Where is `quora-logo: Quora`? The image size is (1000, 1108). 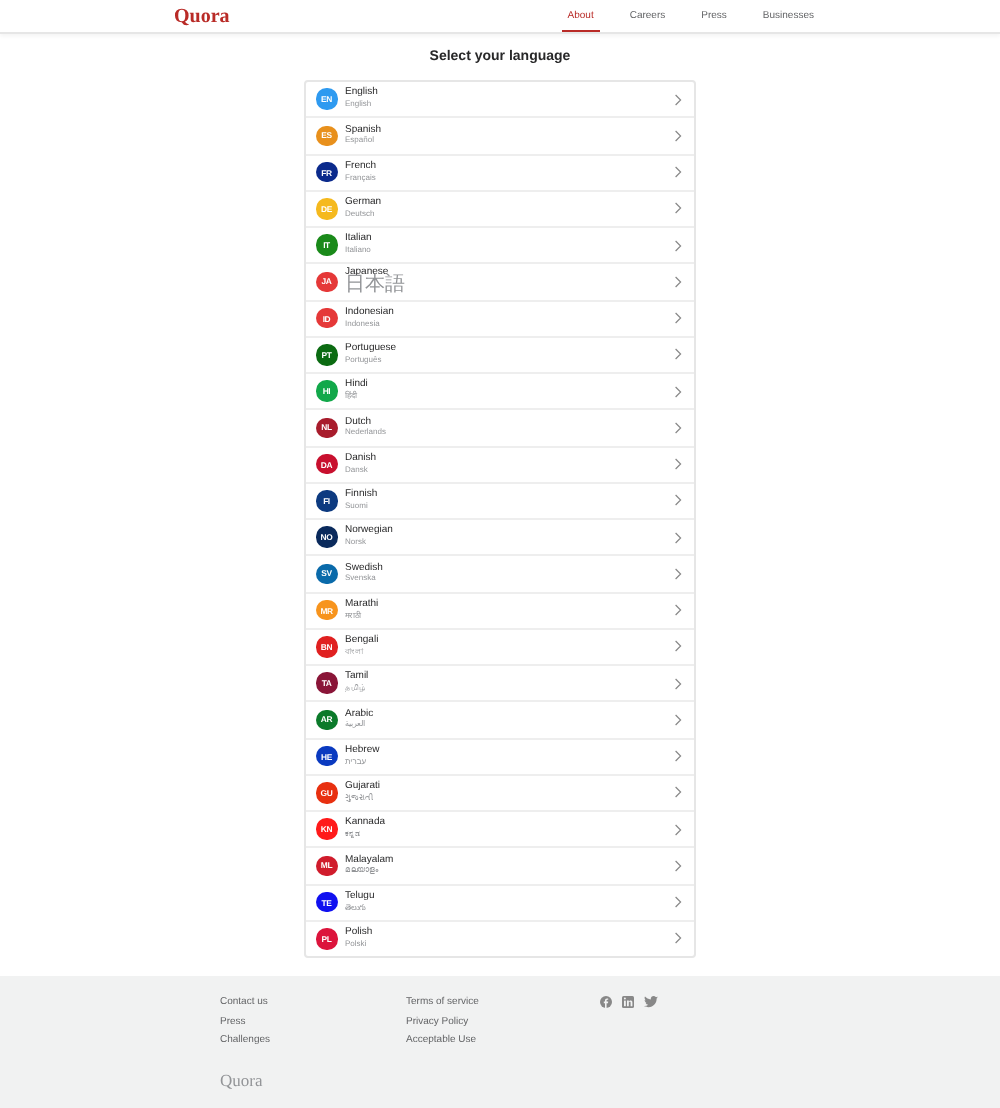 quora-logo: Quora is located at coordinates (202, 16).